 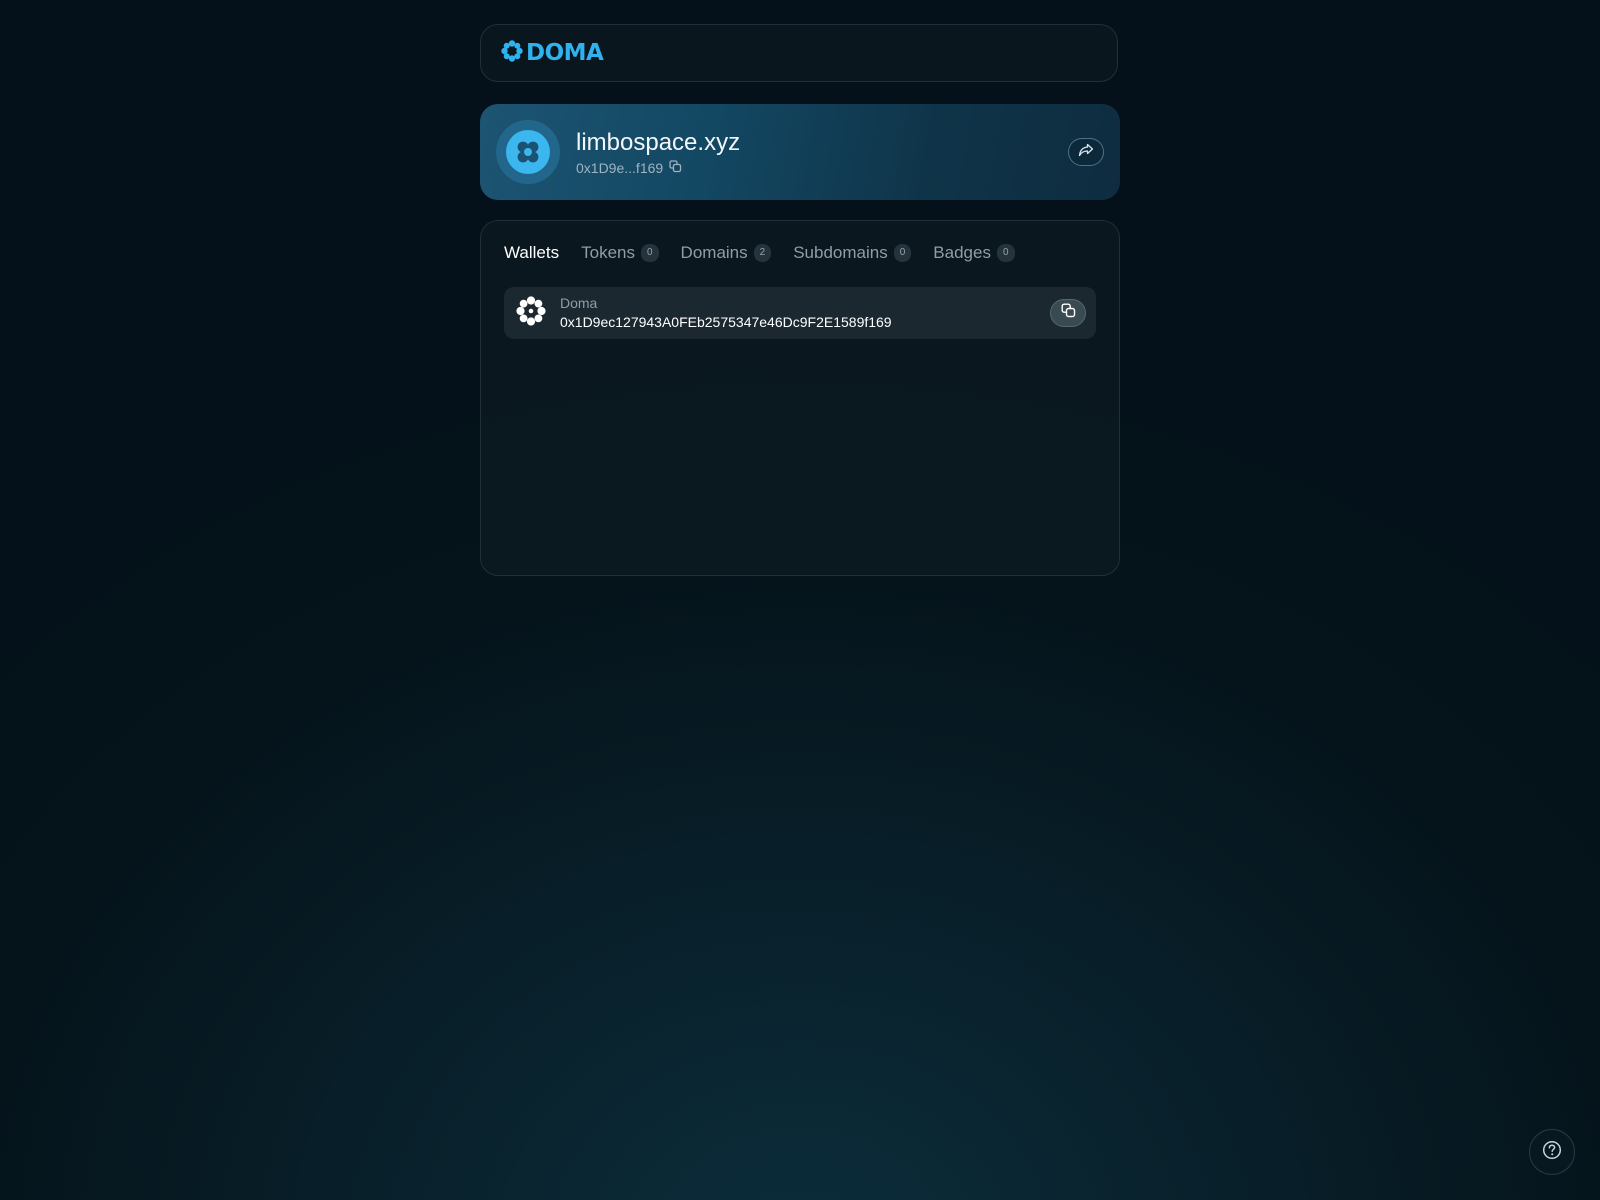 What do you see at coordinates (565, 53) in the screenshot?
I see `logo-text: DOMA` at bounding box center [565, 53].